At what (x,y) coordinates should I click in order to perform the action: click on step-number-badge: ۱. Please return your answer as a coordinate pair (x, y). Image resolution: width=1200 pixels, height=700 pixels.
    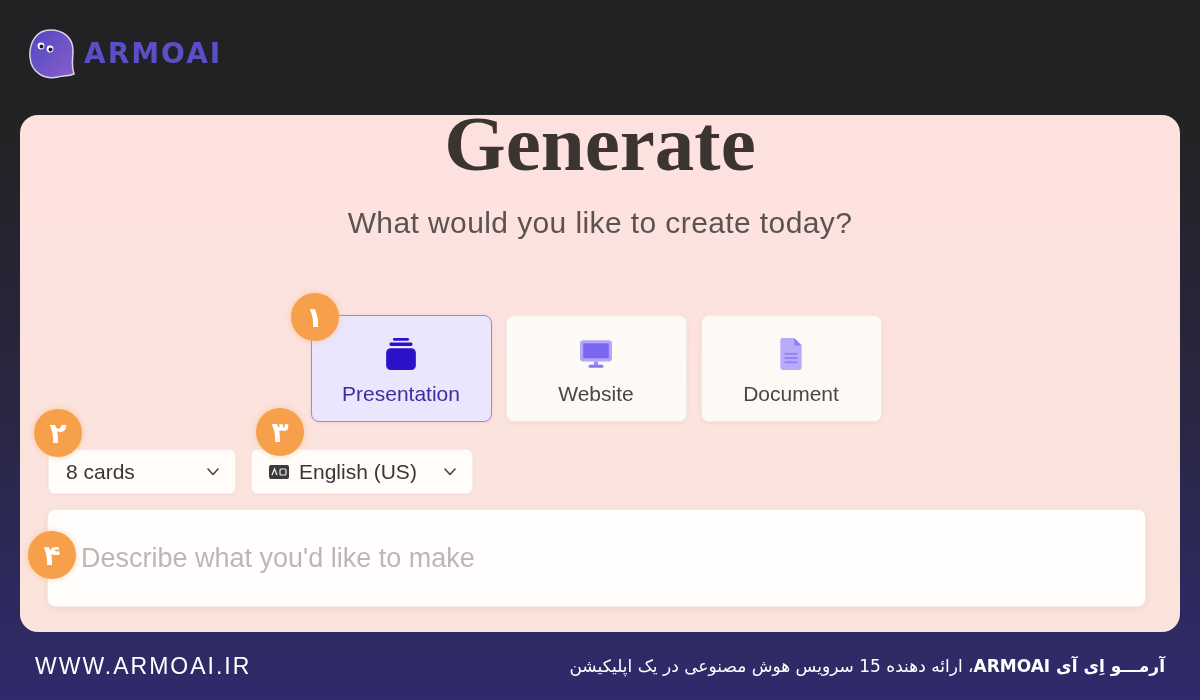
    Looking at the image, I should click on (314, 317).